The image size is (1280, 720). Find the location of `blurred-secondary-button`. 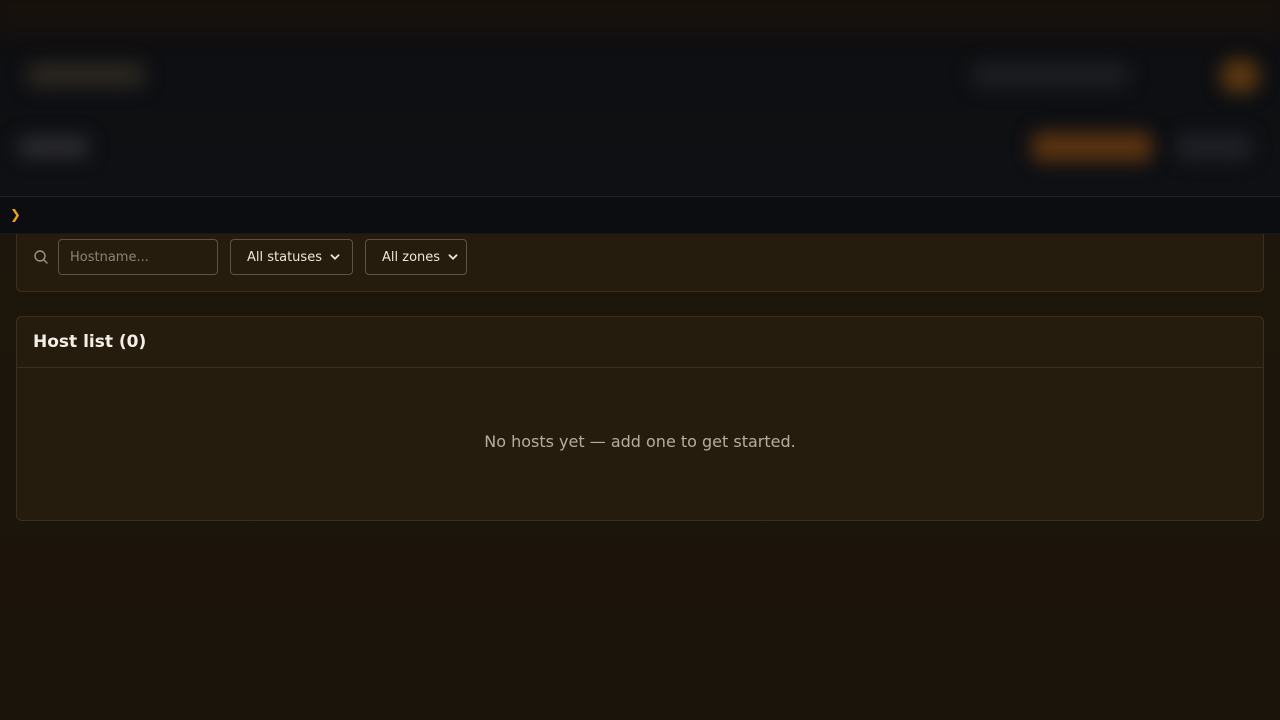

blurred-secondary-button is located at coordinates (1214, 147).